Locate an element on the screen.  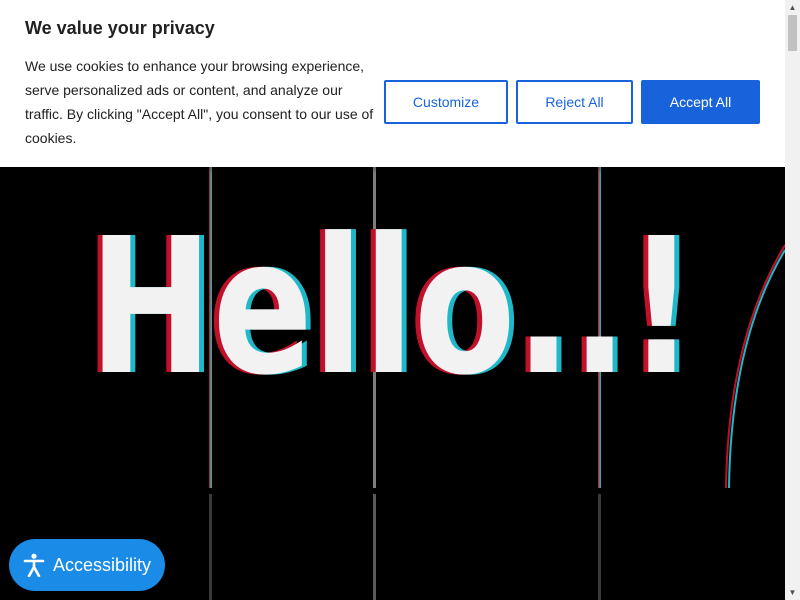
accept-all-button: Accept All is located at coordinates (700, 102).